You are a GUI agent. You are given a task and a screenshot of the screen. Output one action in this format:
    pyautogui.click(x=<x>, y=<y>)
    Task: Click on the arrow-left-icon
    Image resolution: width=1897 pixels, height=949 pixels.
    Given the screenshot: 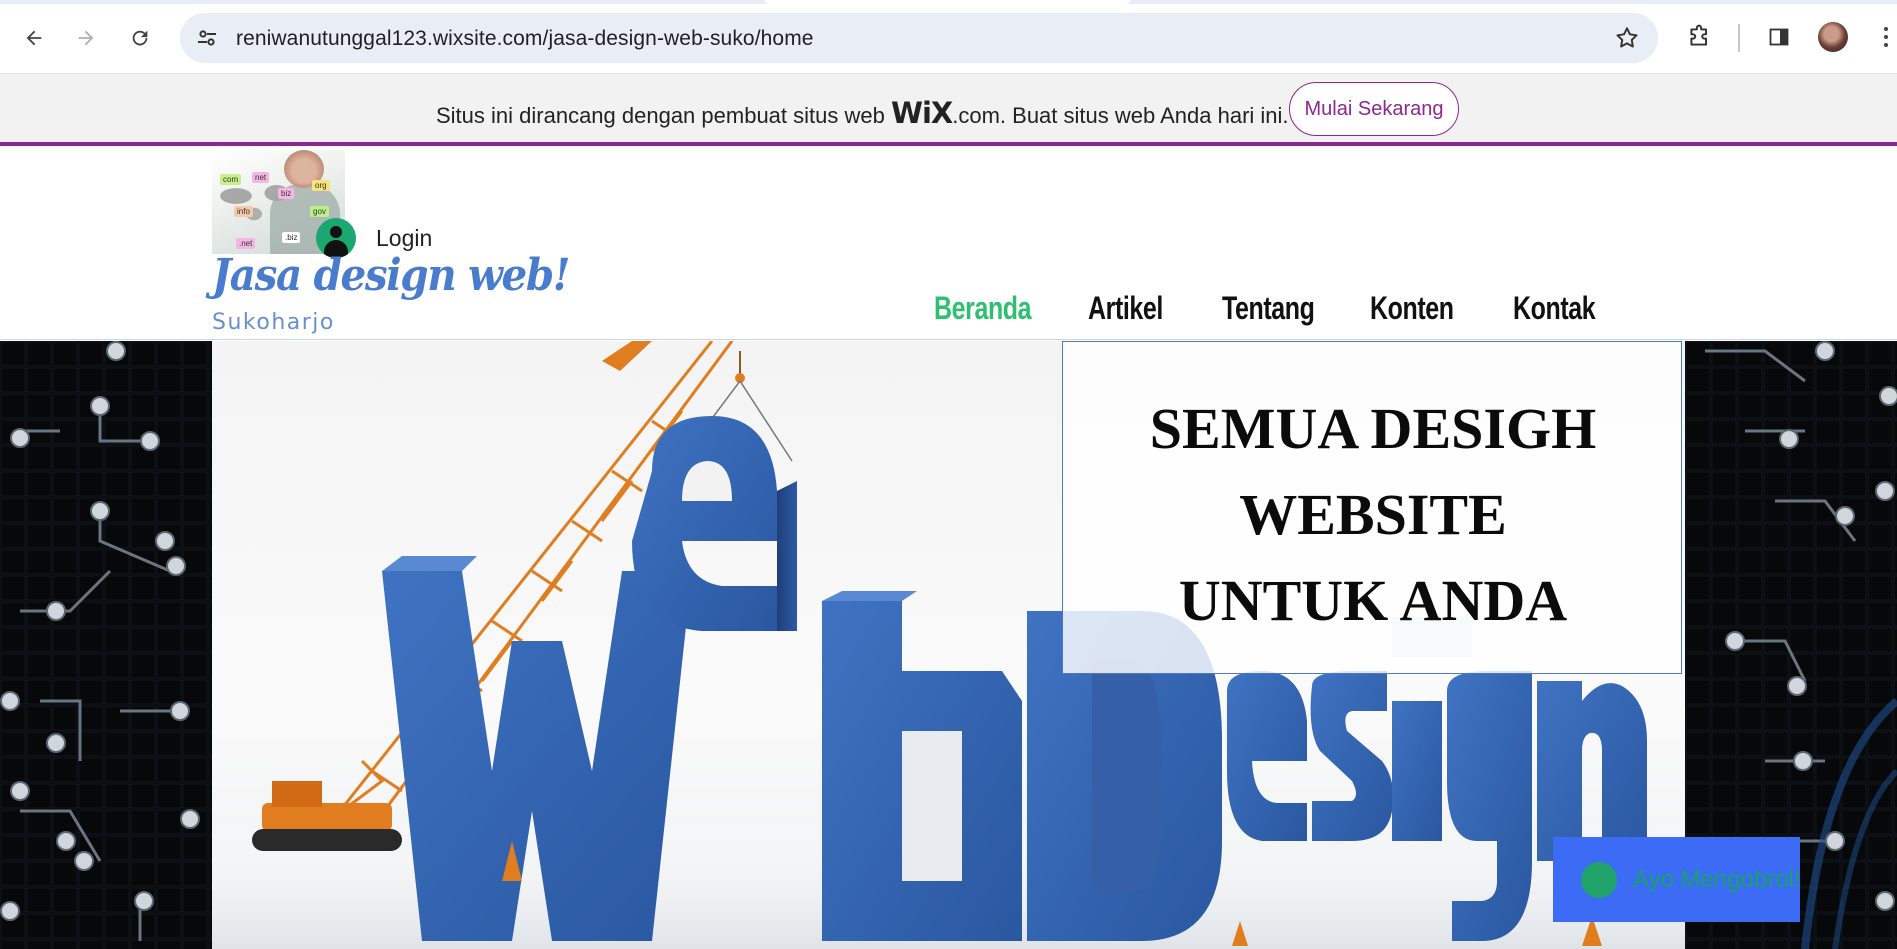 What is the action you would take?
    pyautogui.click(x=34, y=38)
    